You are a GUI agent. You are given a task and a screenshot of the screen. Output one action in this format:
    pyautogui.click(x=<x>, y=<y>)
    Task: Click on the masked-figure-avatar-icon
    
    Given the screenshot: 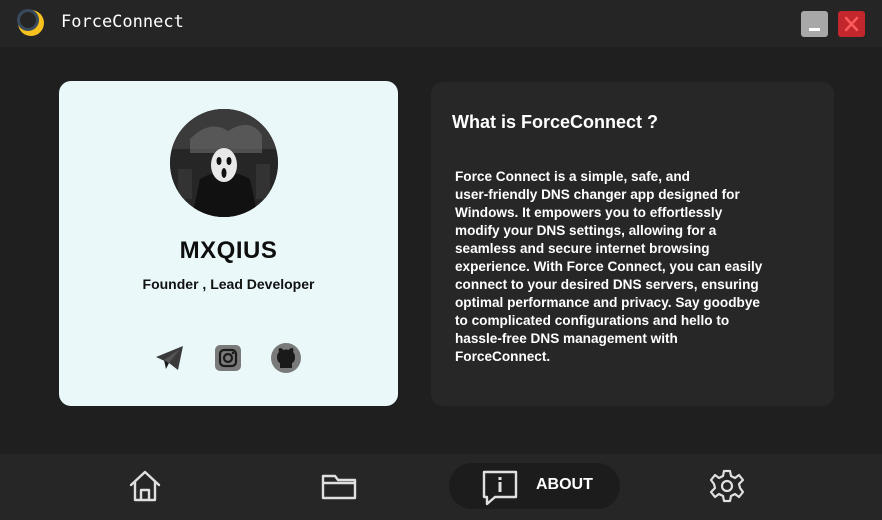 What is the action you would take?
    pyautogui.click(x=224, y=163)
    